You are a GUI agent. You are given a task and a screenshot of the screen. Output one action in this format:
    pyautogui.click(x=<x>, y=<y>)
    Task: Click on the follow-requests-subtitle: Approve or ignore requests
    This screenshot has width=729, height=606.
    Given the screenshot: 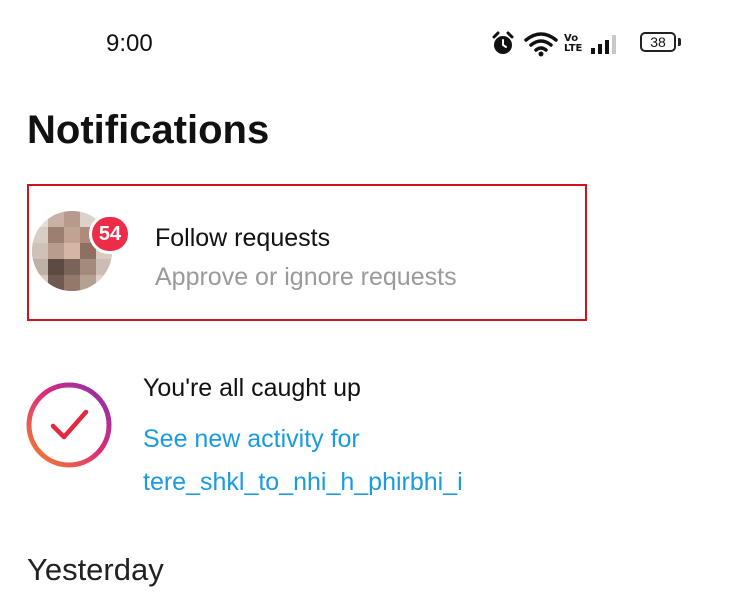 What is the action you would take?
    pyautogui.click(x=306, y=277)
    